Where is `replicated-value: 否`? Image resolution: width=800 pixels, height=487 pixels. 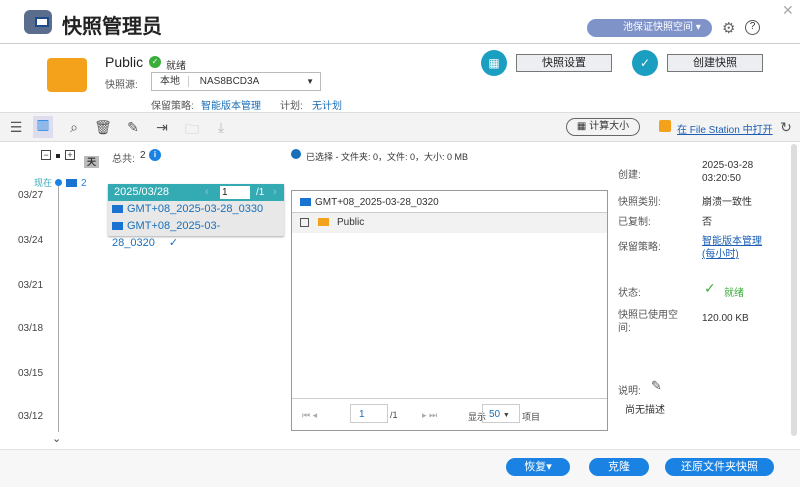
replicated-value: 否 is located at coordinates (707, 222).